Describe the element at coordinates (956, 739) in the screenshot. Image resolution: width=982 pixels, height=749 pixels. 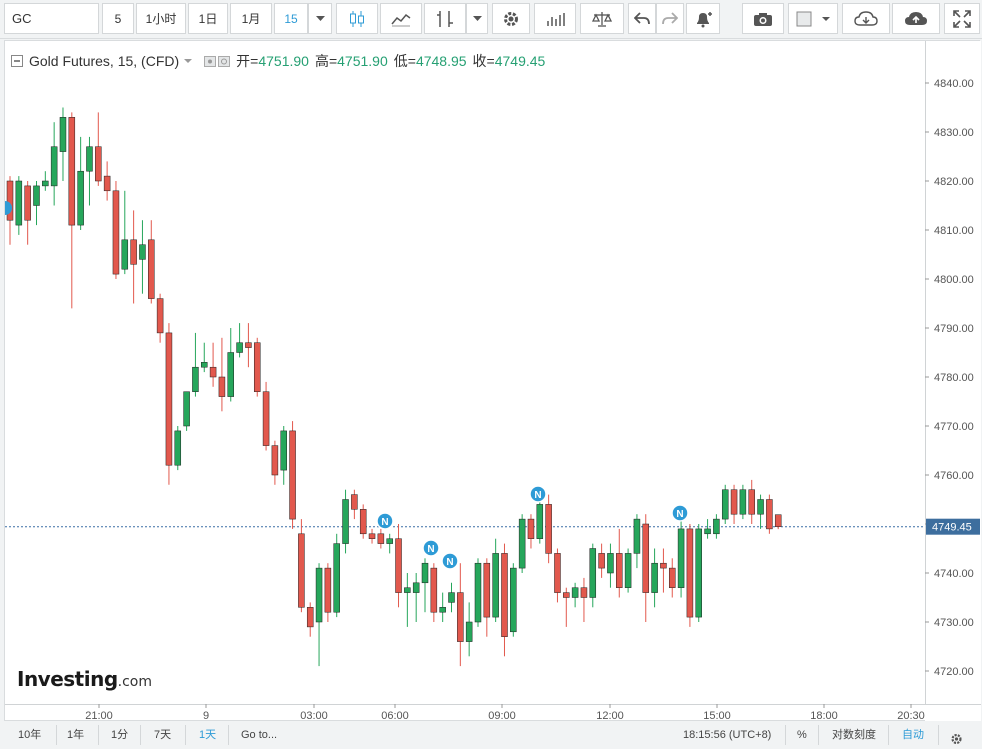
I see `settings-icon` at that location.